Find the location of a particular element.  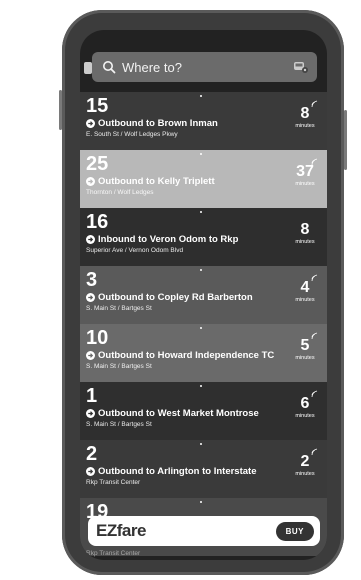

route-destination-label: Outbound to Howard Independence TC is located at coordinates (186, 355).